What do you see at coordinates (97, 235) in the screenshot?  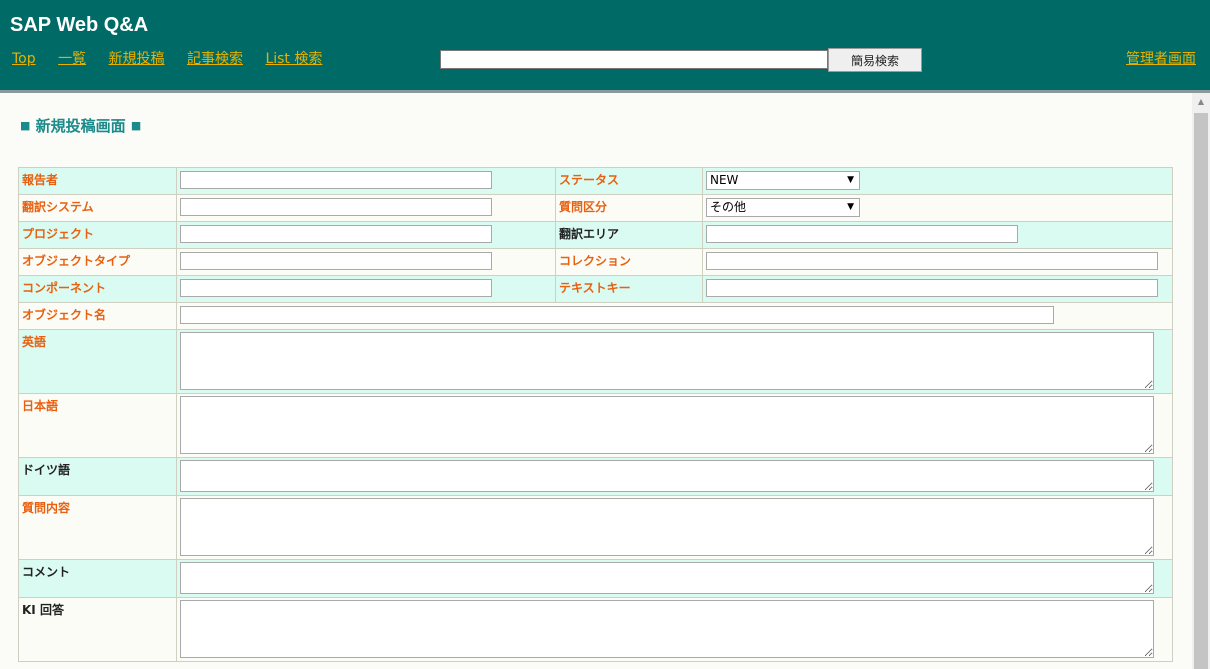 I see `project-label: プロジェクト` at bounding box center [97, 235].